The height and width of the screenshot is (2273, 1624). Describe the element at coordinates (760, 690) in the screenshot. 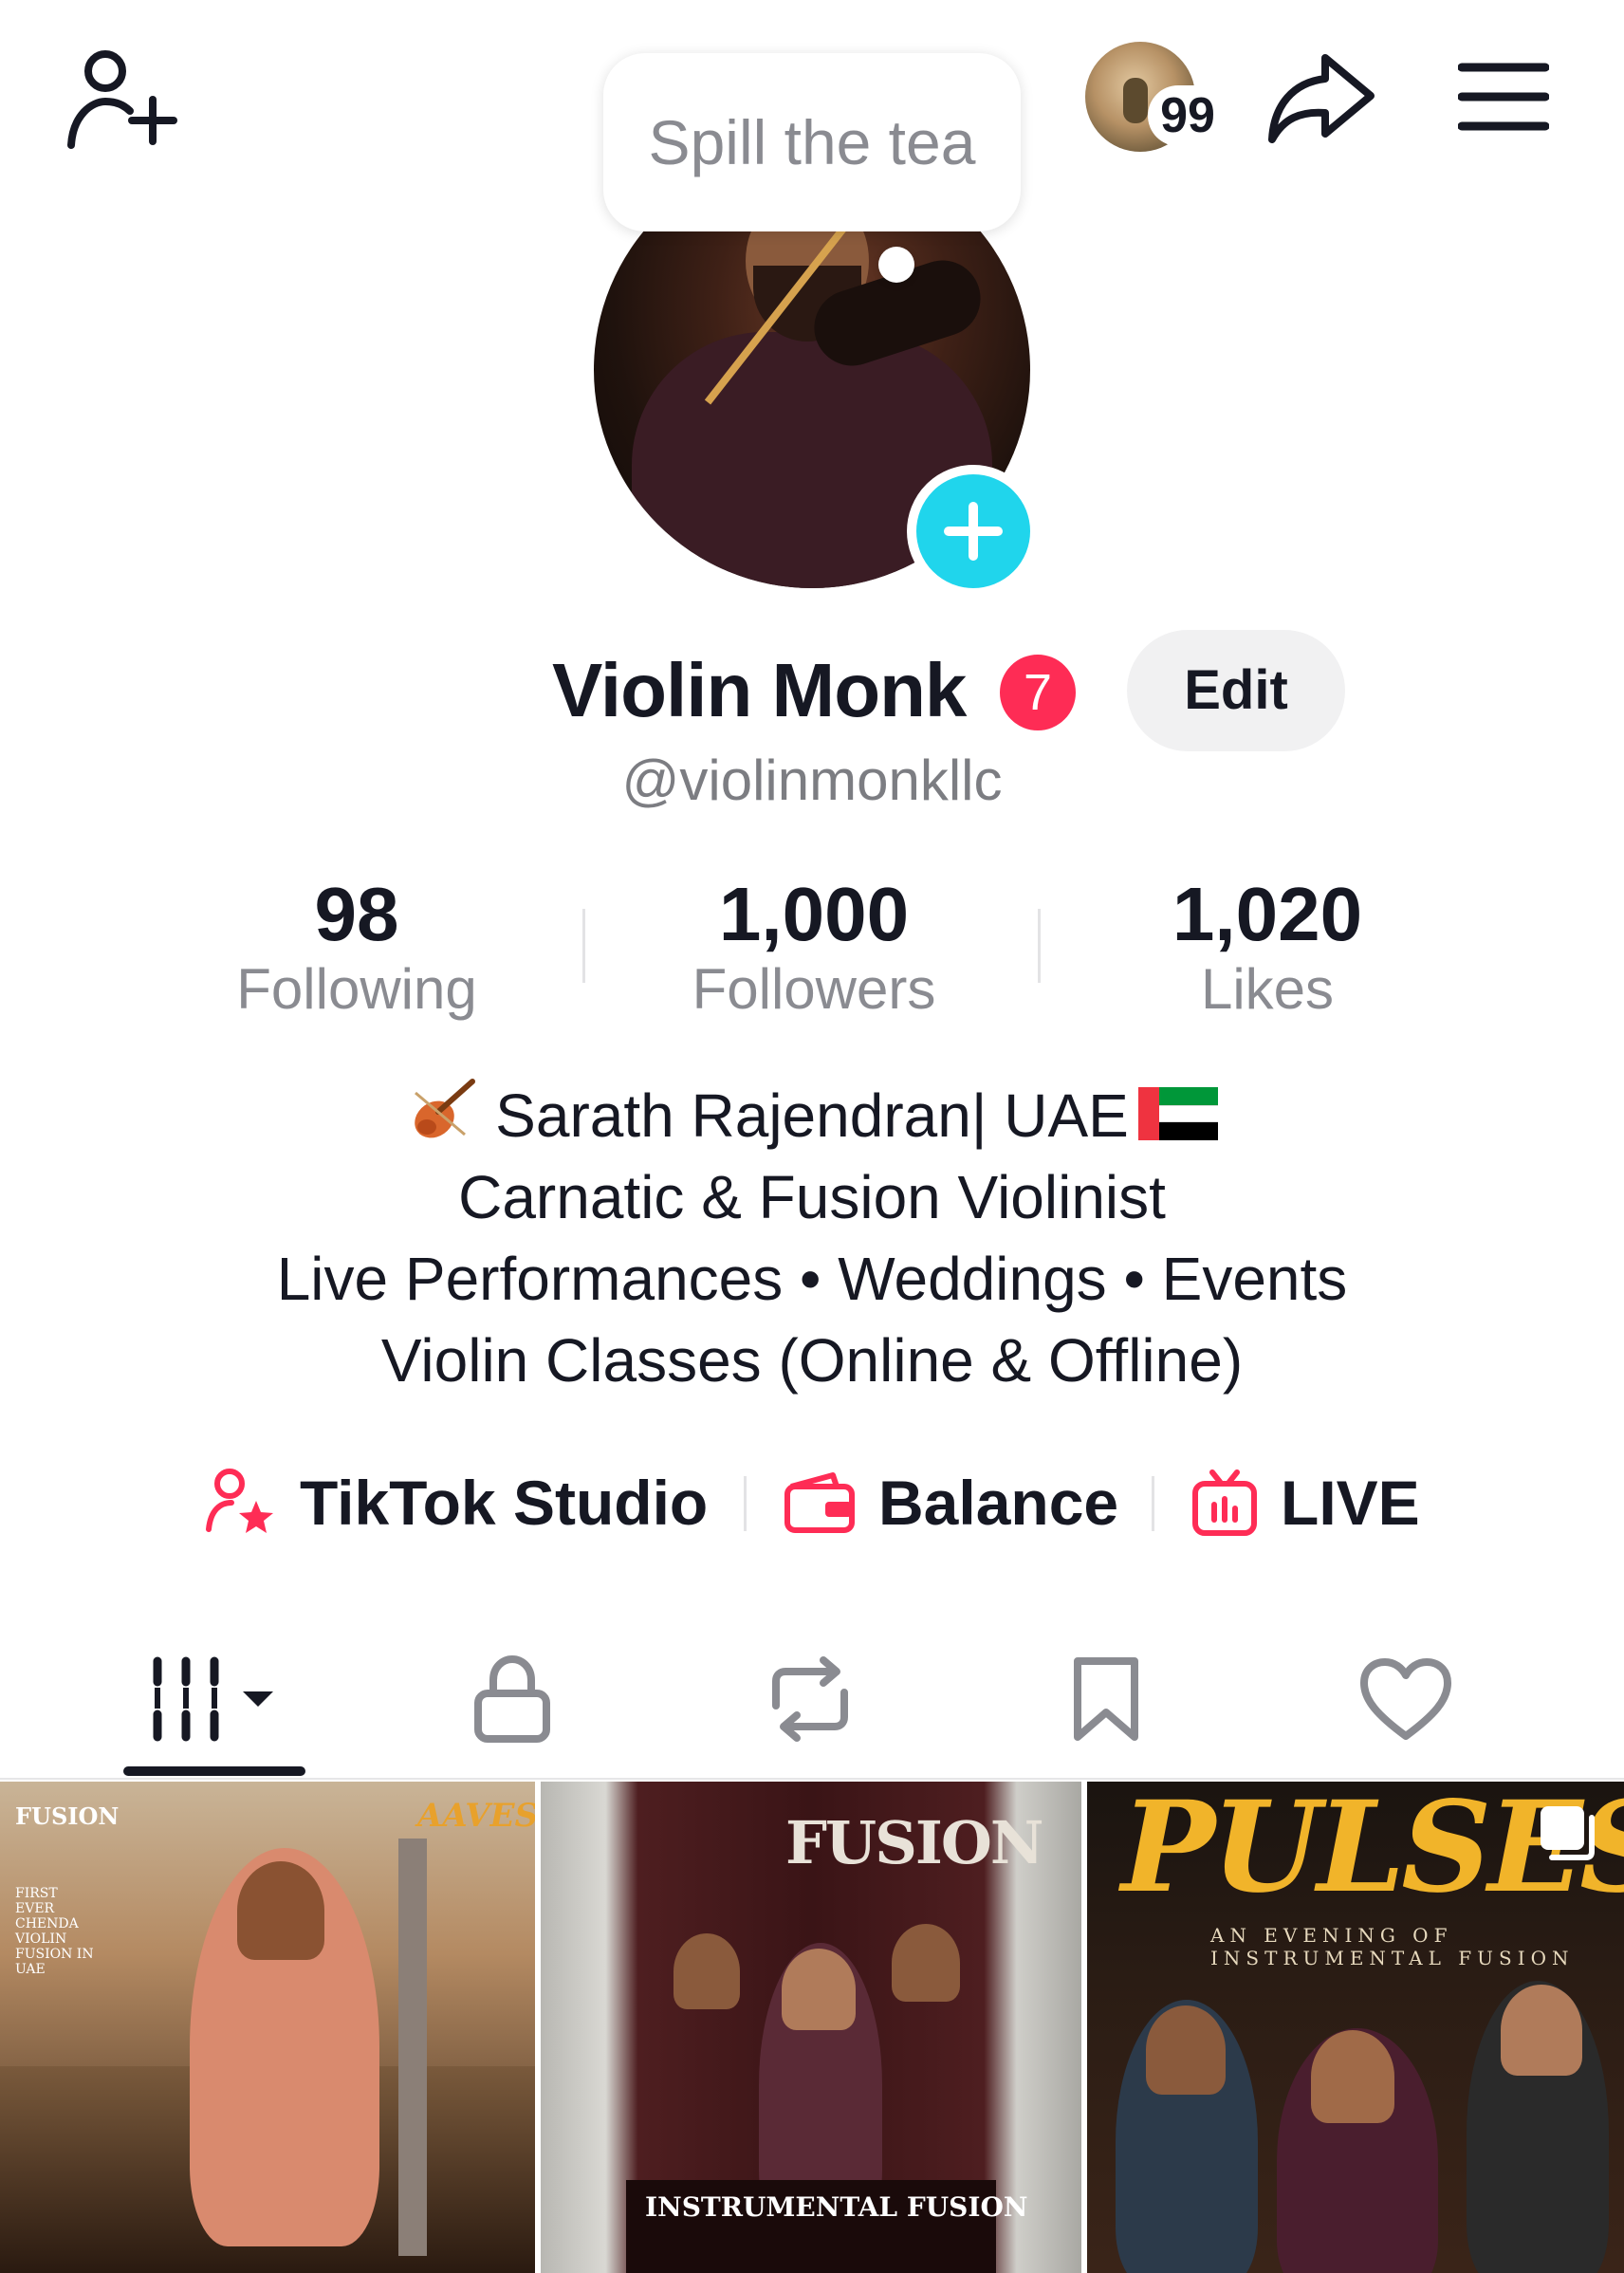

I see `profile-name: Violin Monk` at that location.